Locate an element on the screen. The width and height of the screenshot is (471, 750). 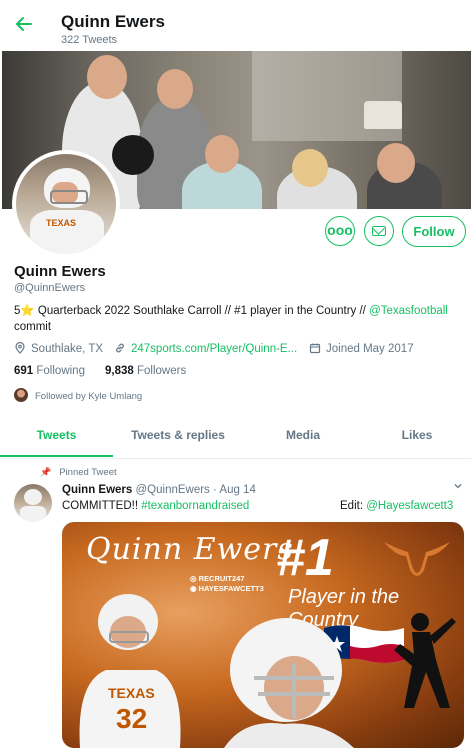
followed-by: Followed by Kyle Umlang is located at coordinates (78, 395).